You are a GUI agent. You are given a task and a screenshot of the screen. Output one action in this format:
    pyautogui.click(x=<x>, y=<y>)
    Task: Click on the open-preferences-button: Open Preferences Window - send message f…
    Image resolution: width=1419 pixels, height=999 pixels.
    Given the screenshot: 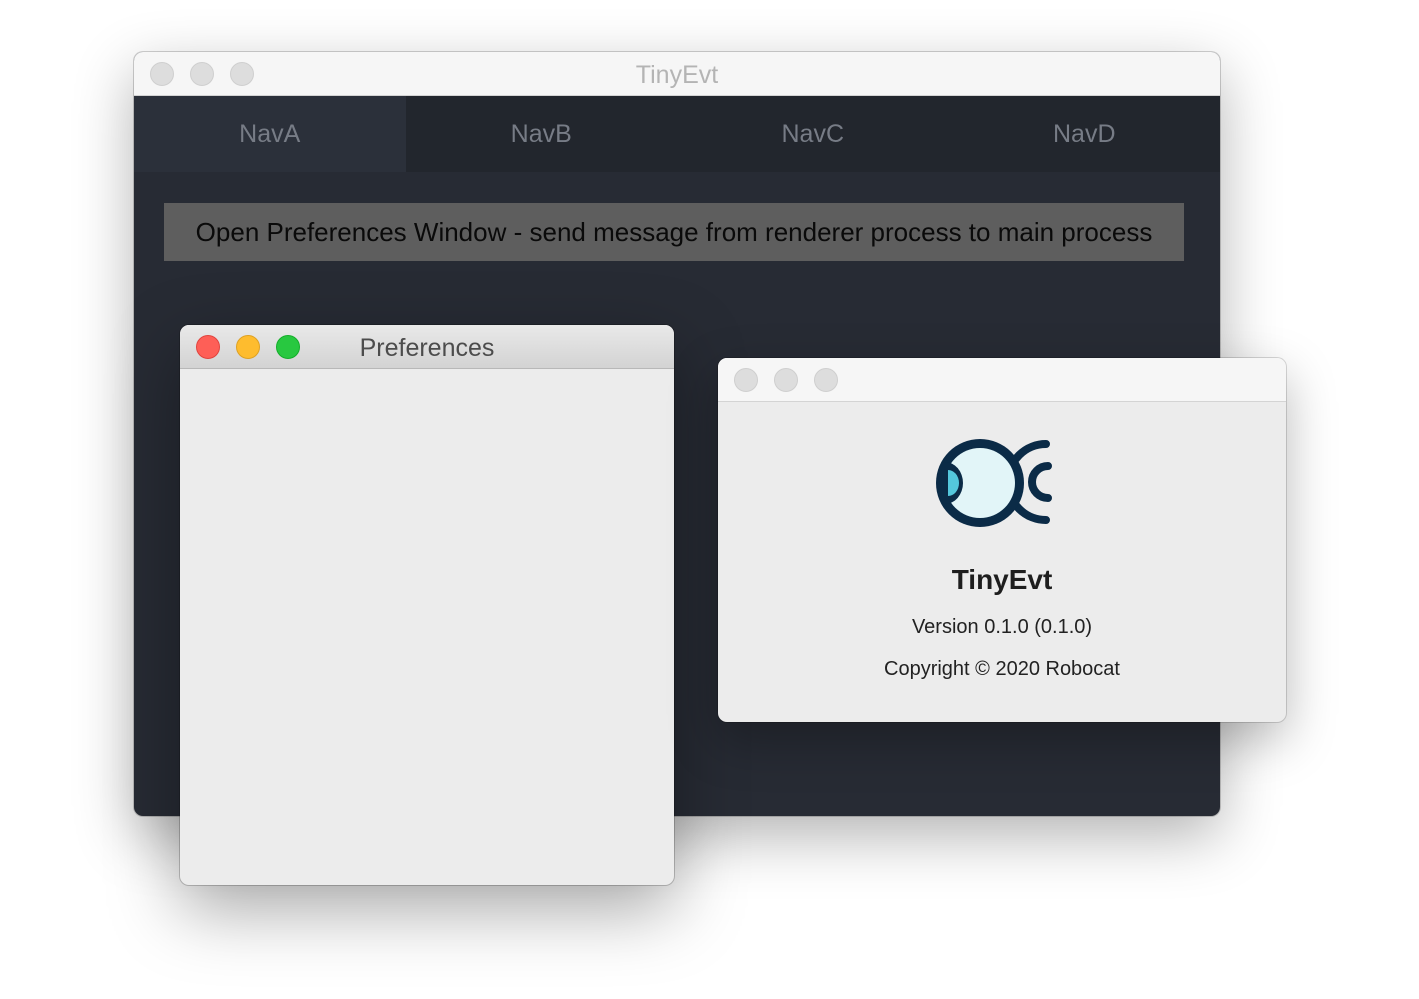 What is the action you would take?
    pyautogui.click(x=674, y=232)
    